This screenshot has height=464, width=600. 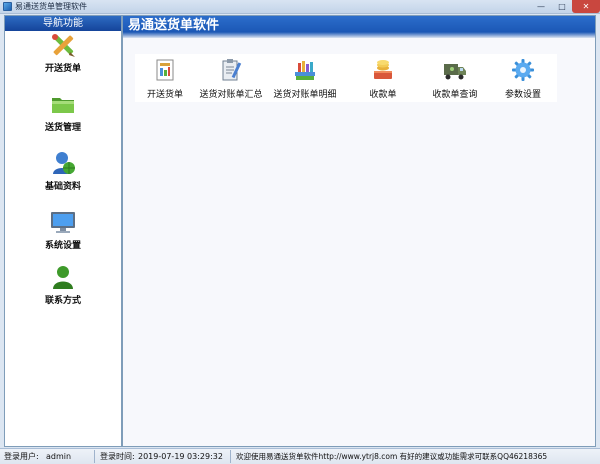 What do you see at coordinates (51, 6) in the screenshot?
I see `window-title: 易通送货单管理软件` at bounding box center [51, 6].